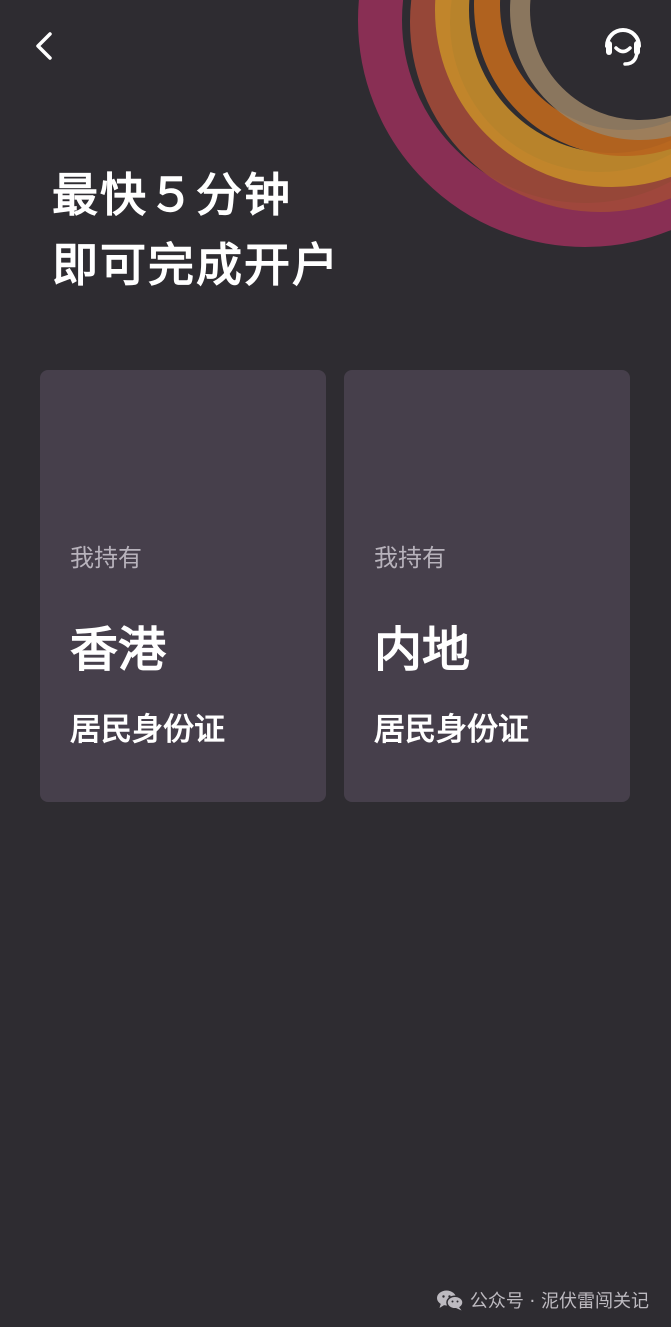  I want to click on customer-service-button, so click(623, 46).